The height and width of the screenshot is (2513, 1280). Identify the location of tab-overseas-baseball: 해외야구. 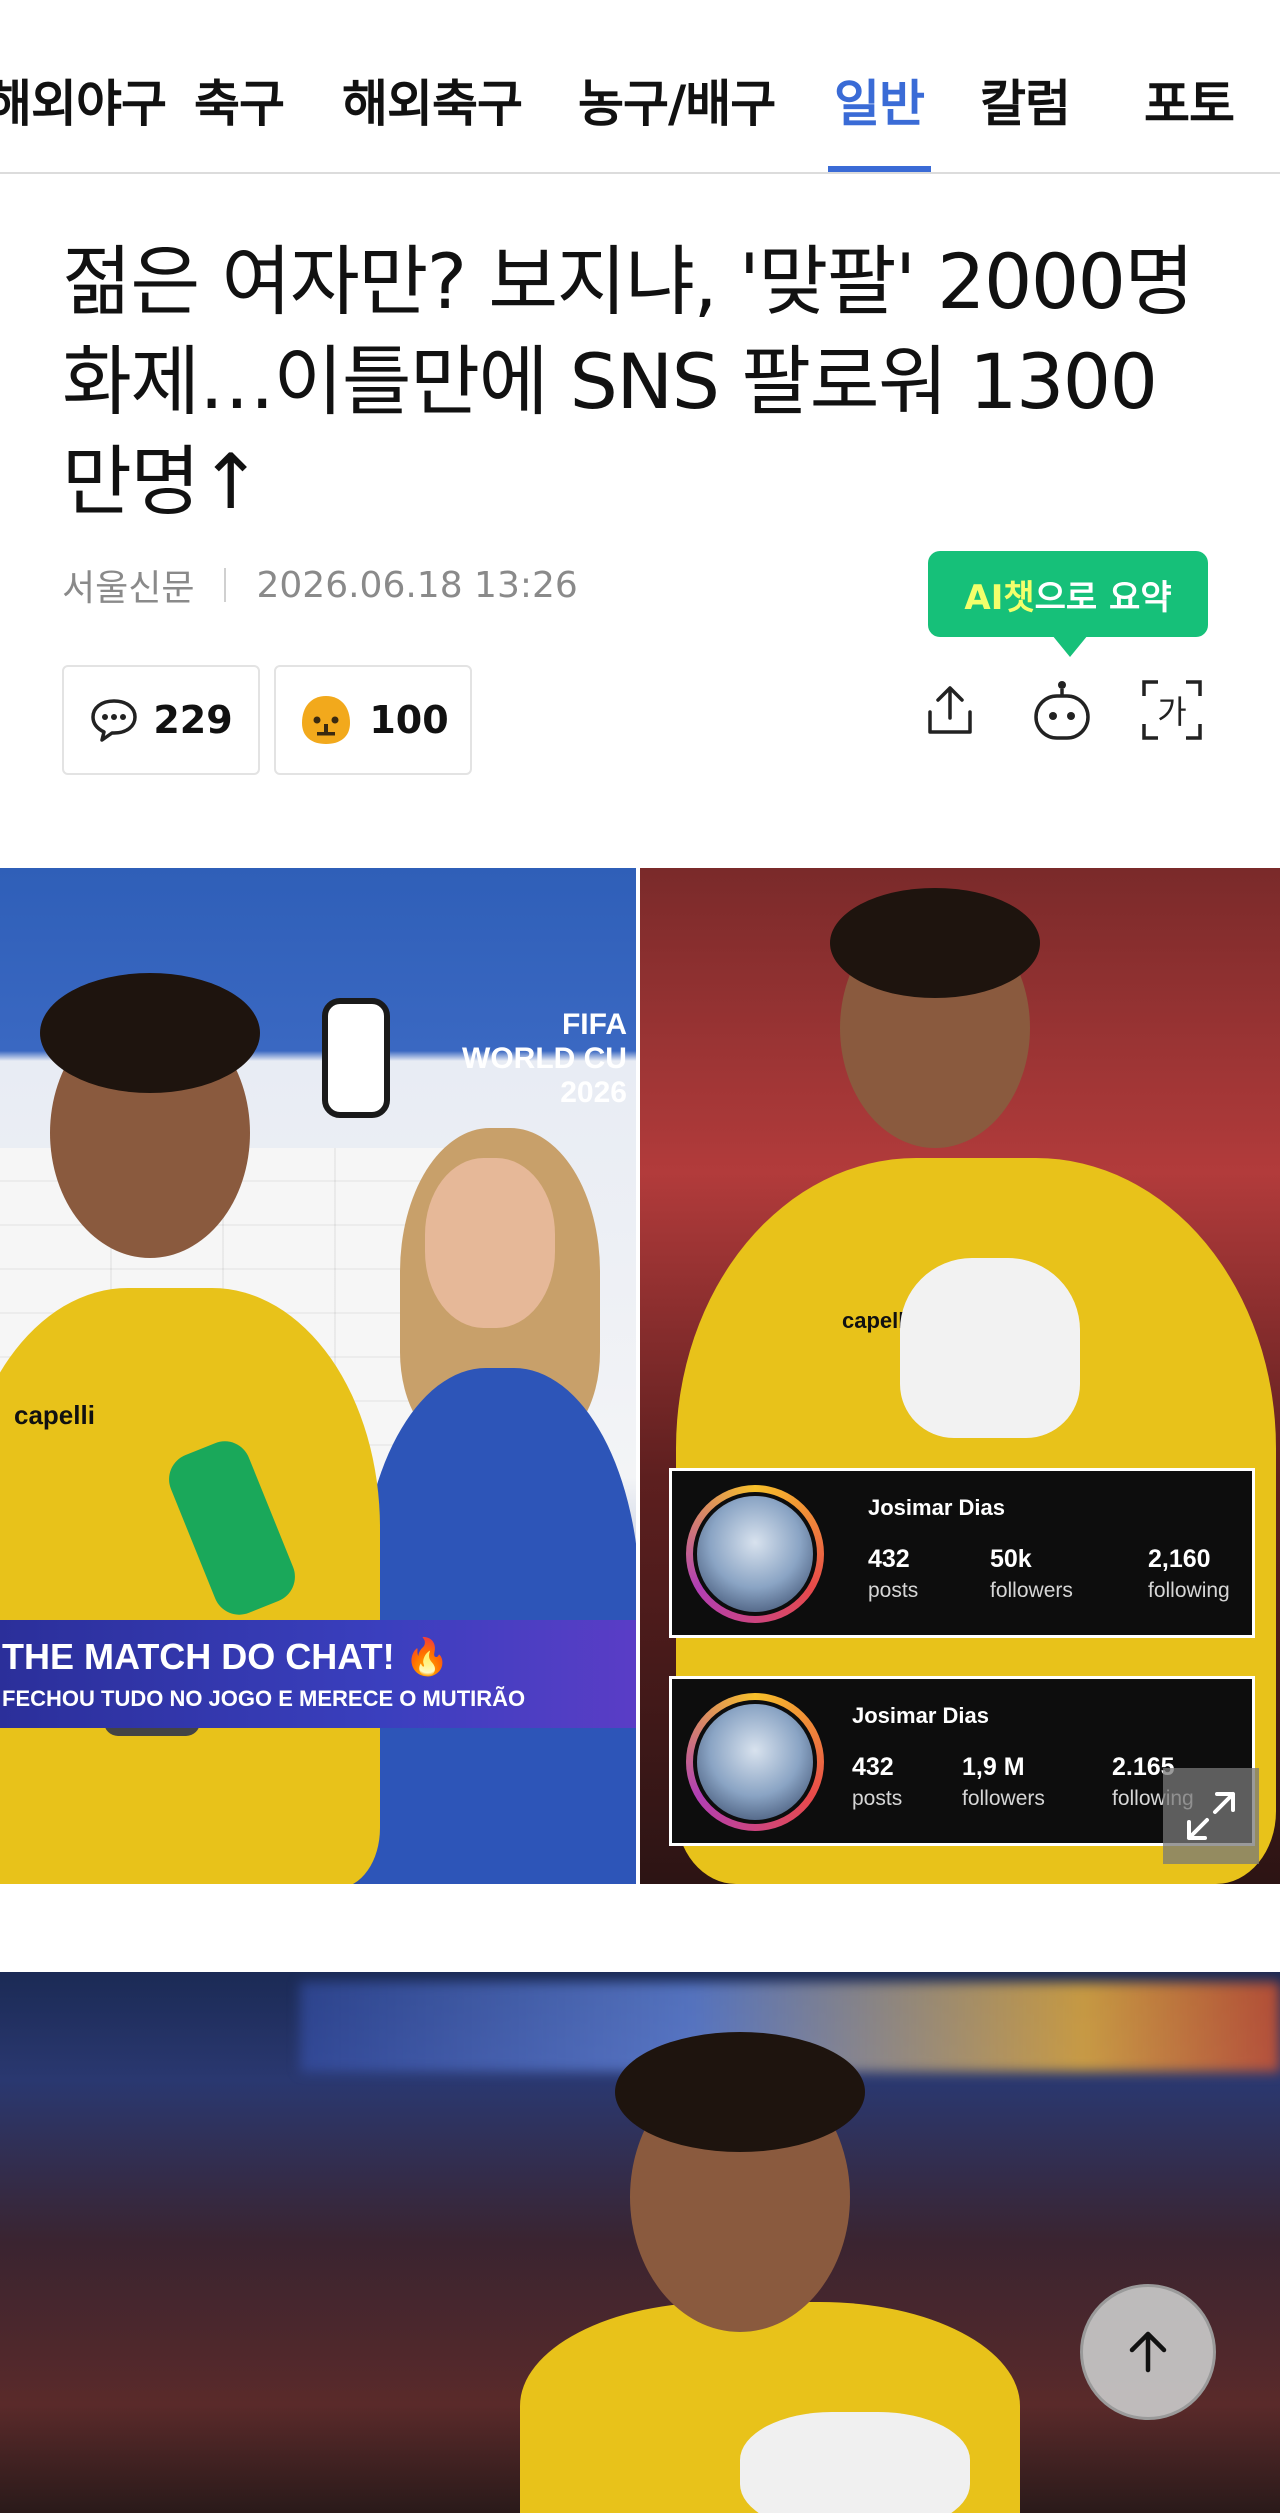
(83, 100).